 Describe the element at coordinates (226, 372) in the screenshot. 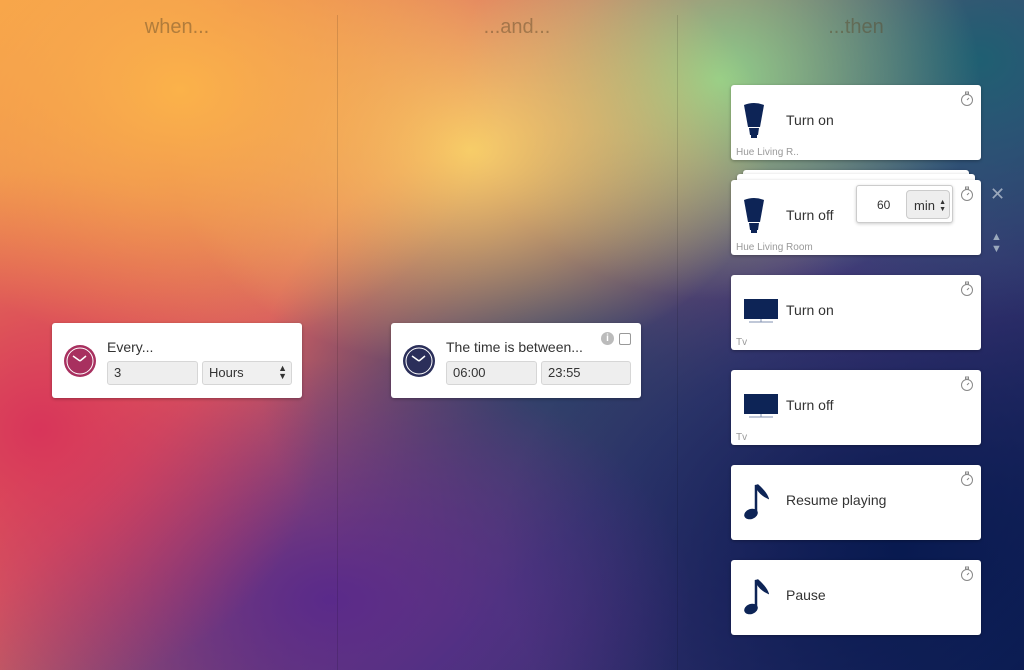

I see `unit-select-value: Hours` at that location.